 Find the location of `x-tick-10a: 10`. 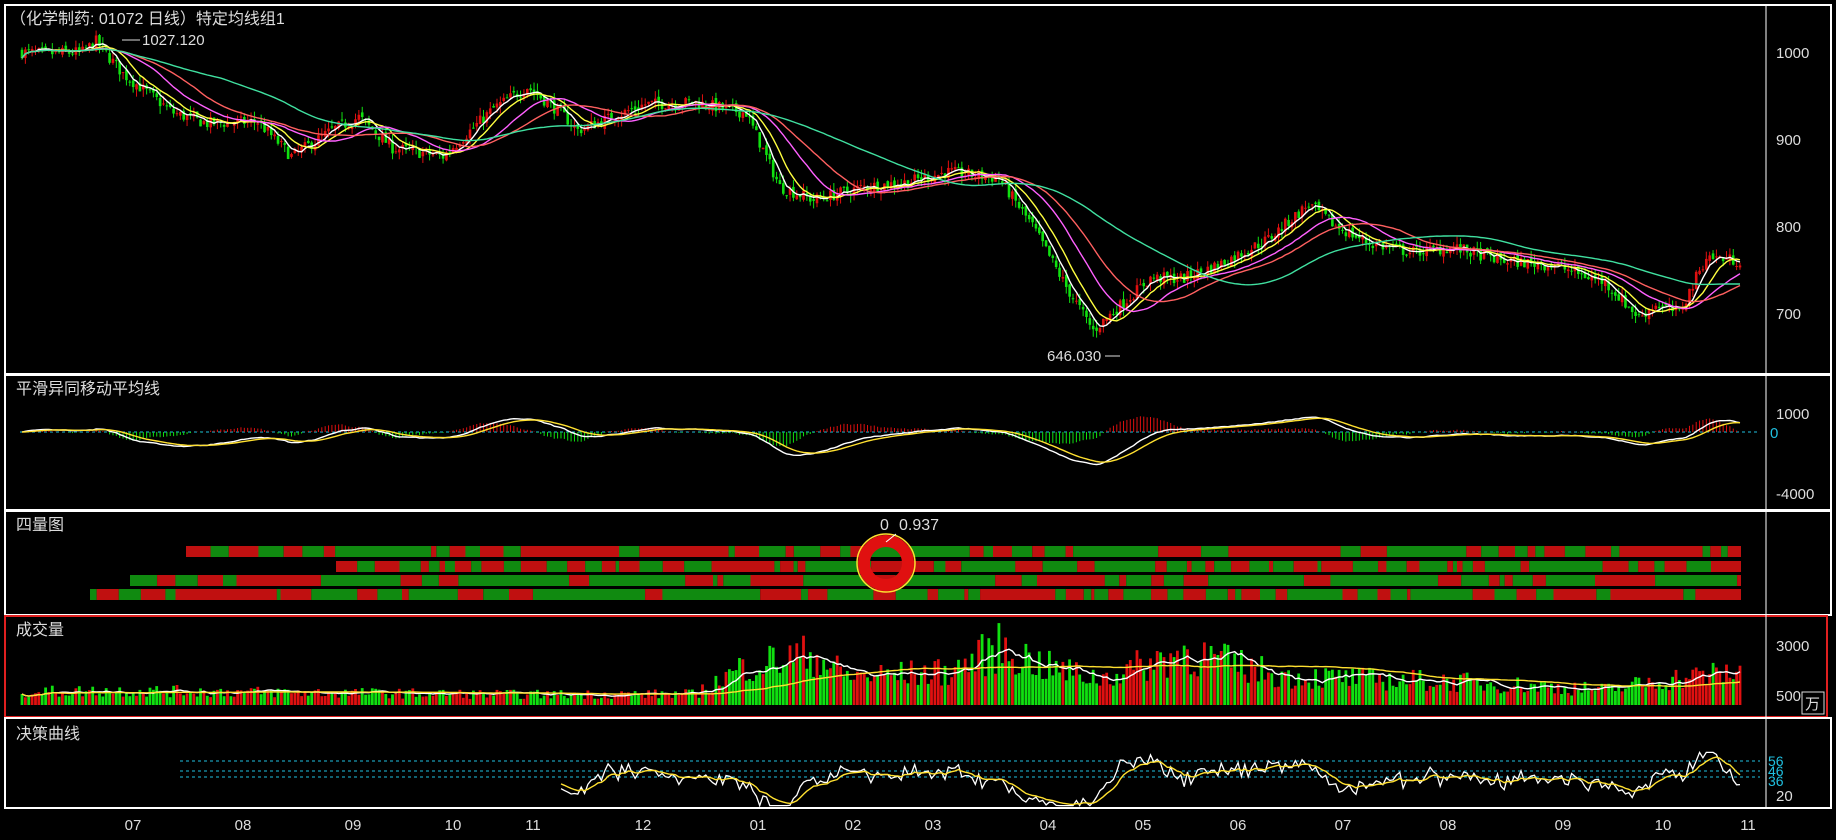

x-tick-10a: 10 is located at coordinates (453, 825).